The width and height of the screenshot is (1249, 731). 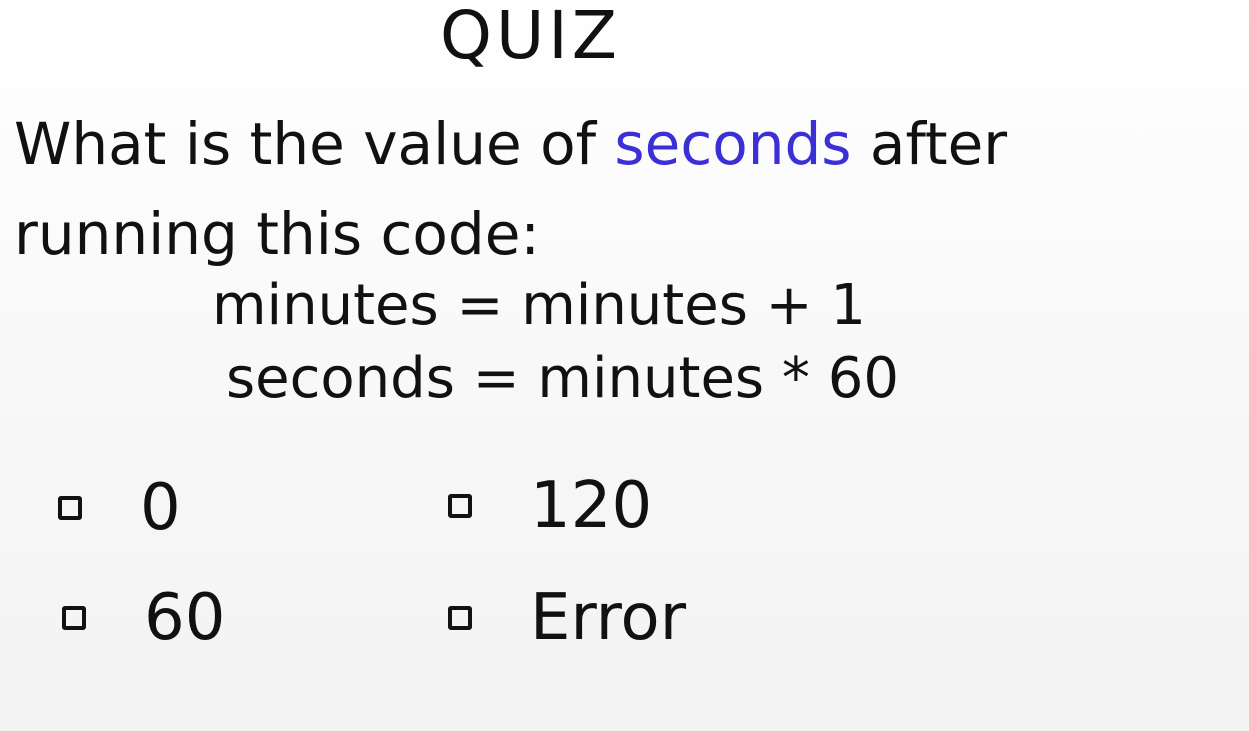 I want to click on option-label: 120, so click(x=591, y=506).